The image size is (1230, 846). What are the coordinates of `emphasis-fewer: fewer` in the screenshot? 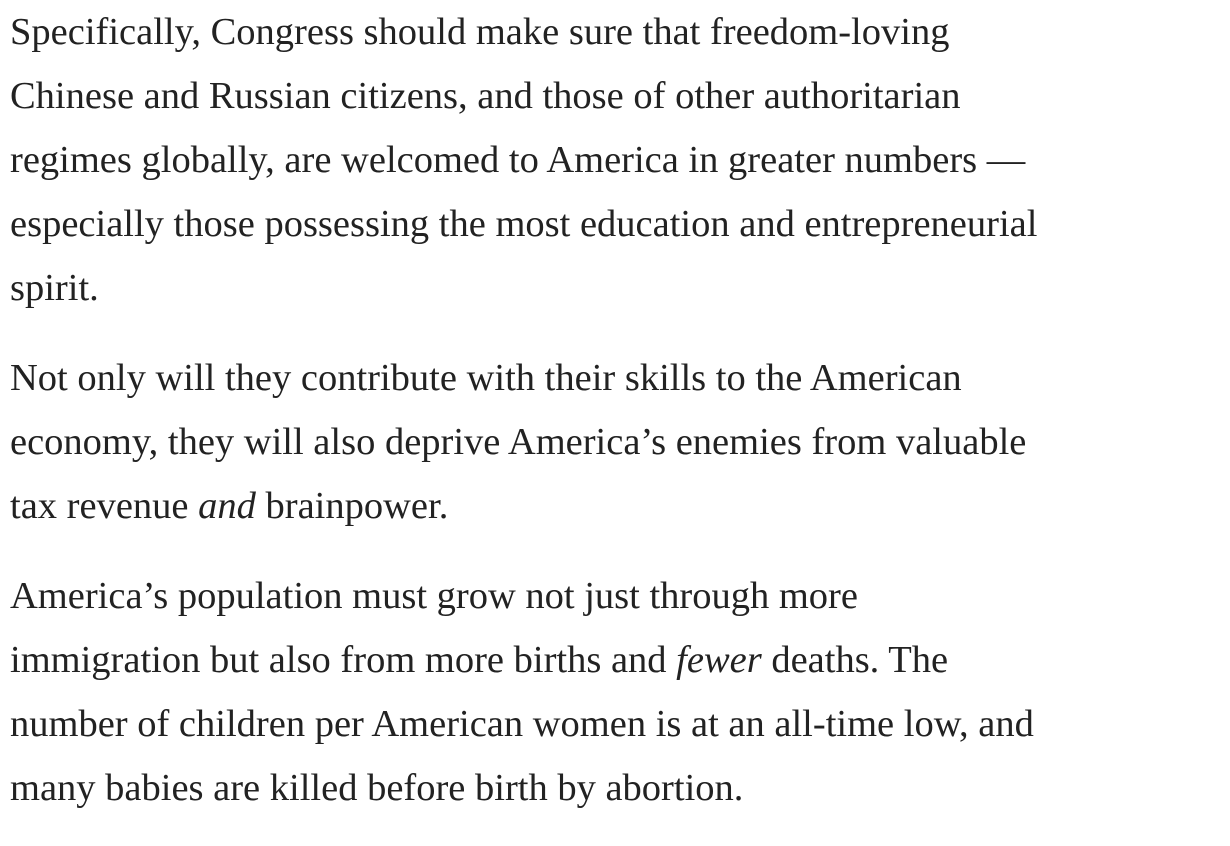 It's located at (719, 660).